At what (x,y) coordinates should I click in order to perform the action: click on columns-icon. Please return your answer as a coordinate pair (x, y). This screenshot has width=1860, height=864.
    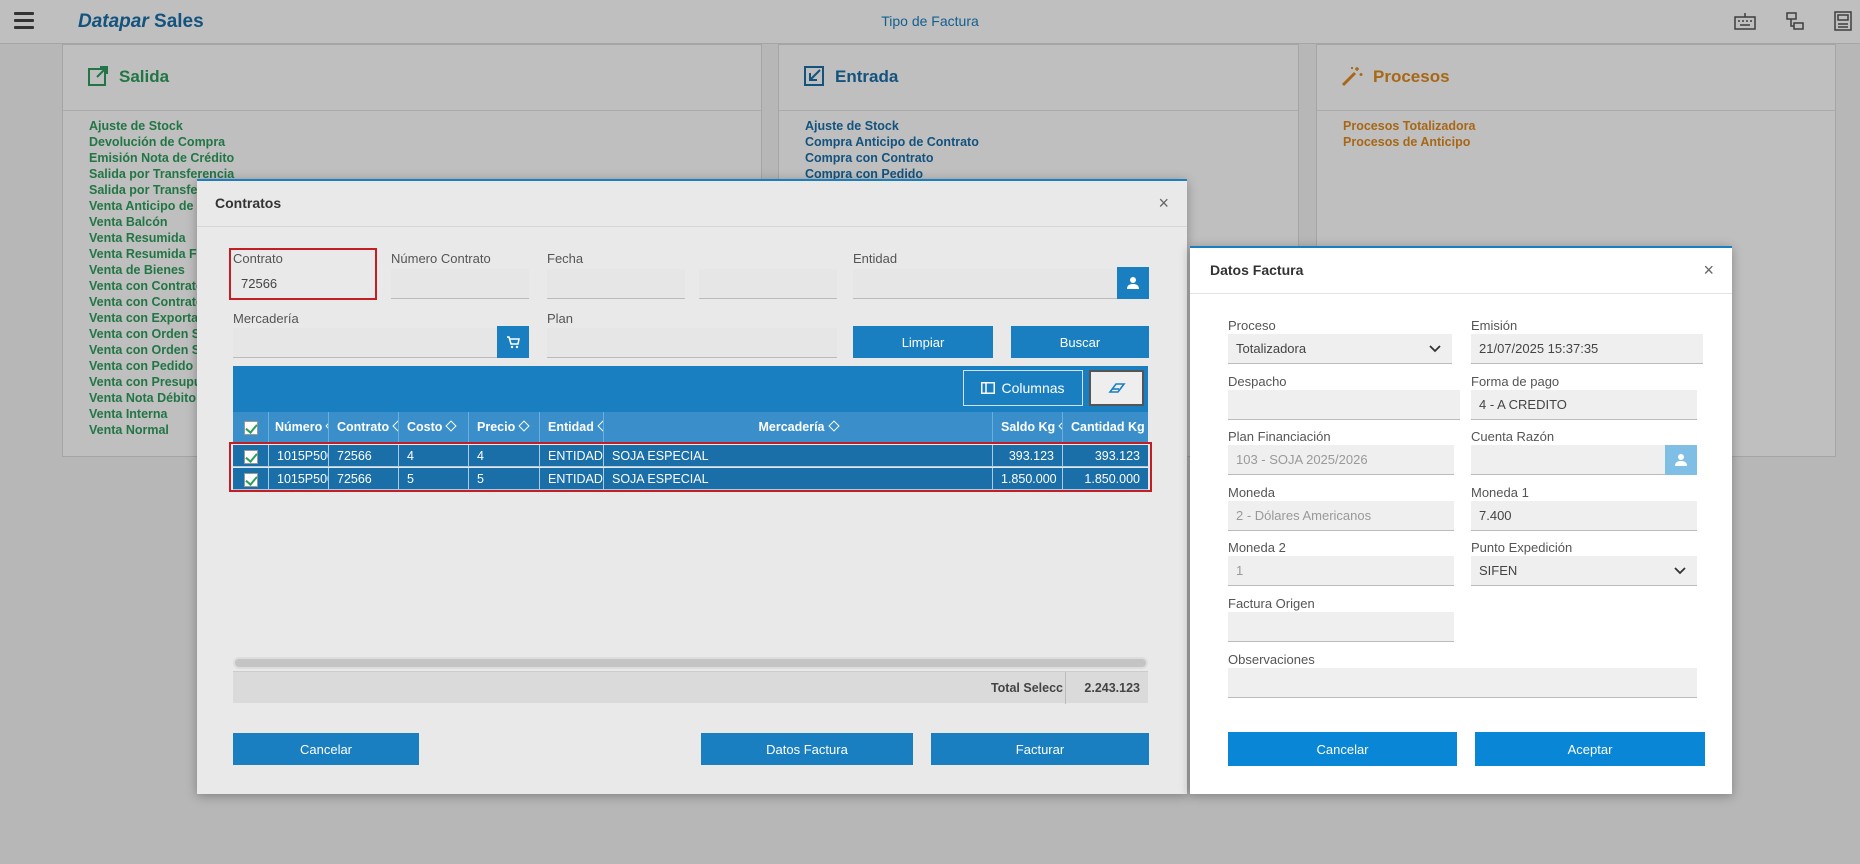
    Looking at the image, I should click on (988, 388).